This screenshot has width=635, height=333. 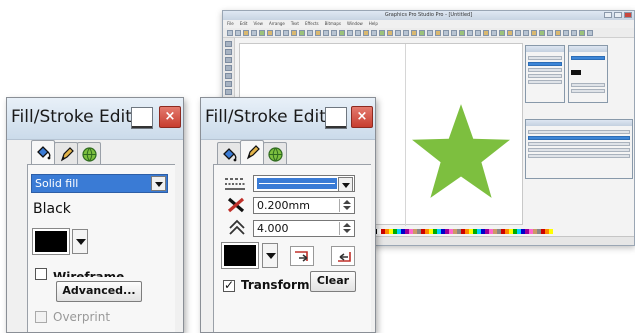 What do you see at coordinates (618, 15) in the screenshot?
I see `app-maximize-button` at bounding box center [618, 15].